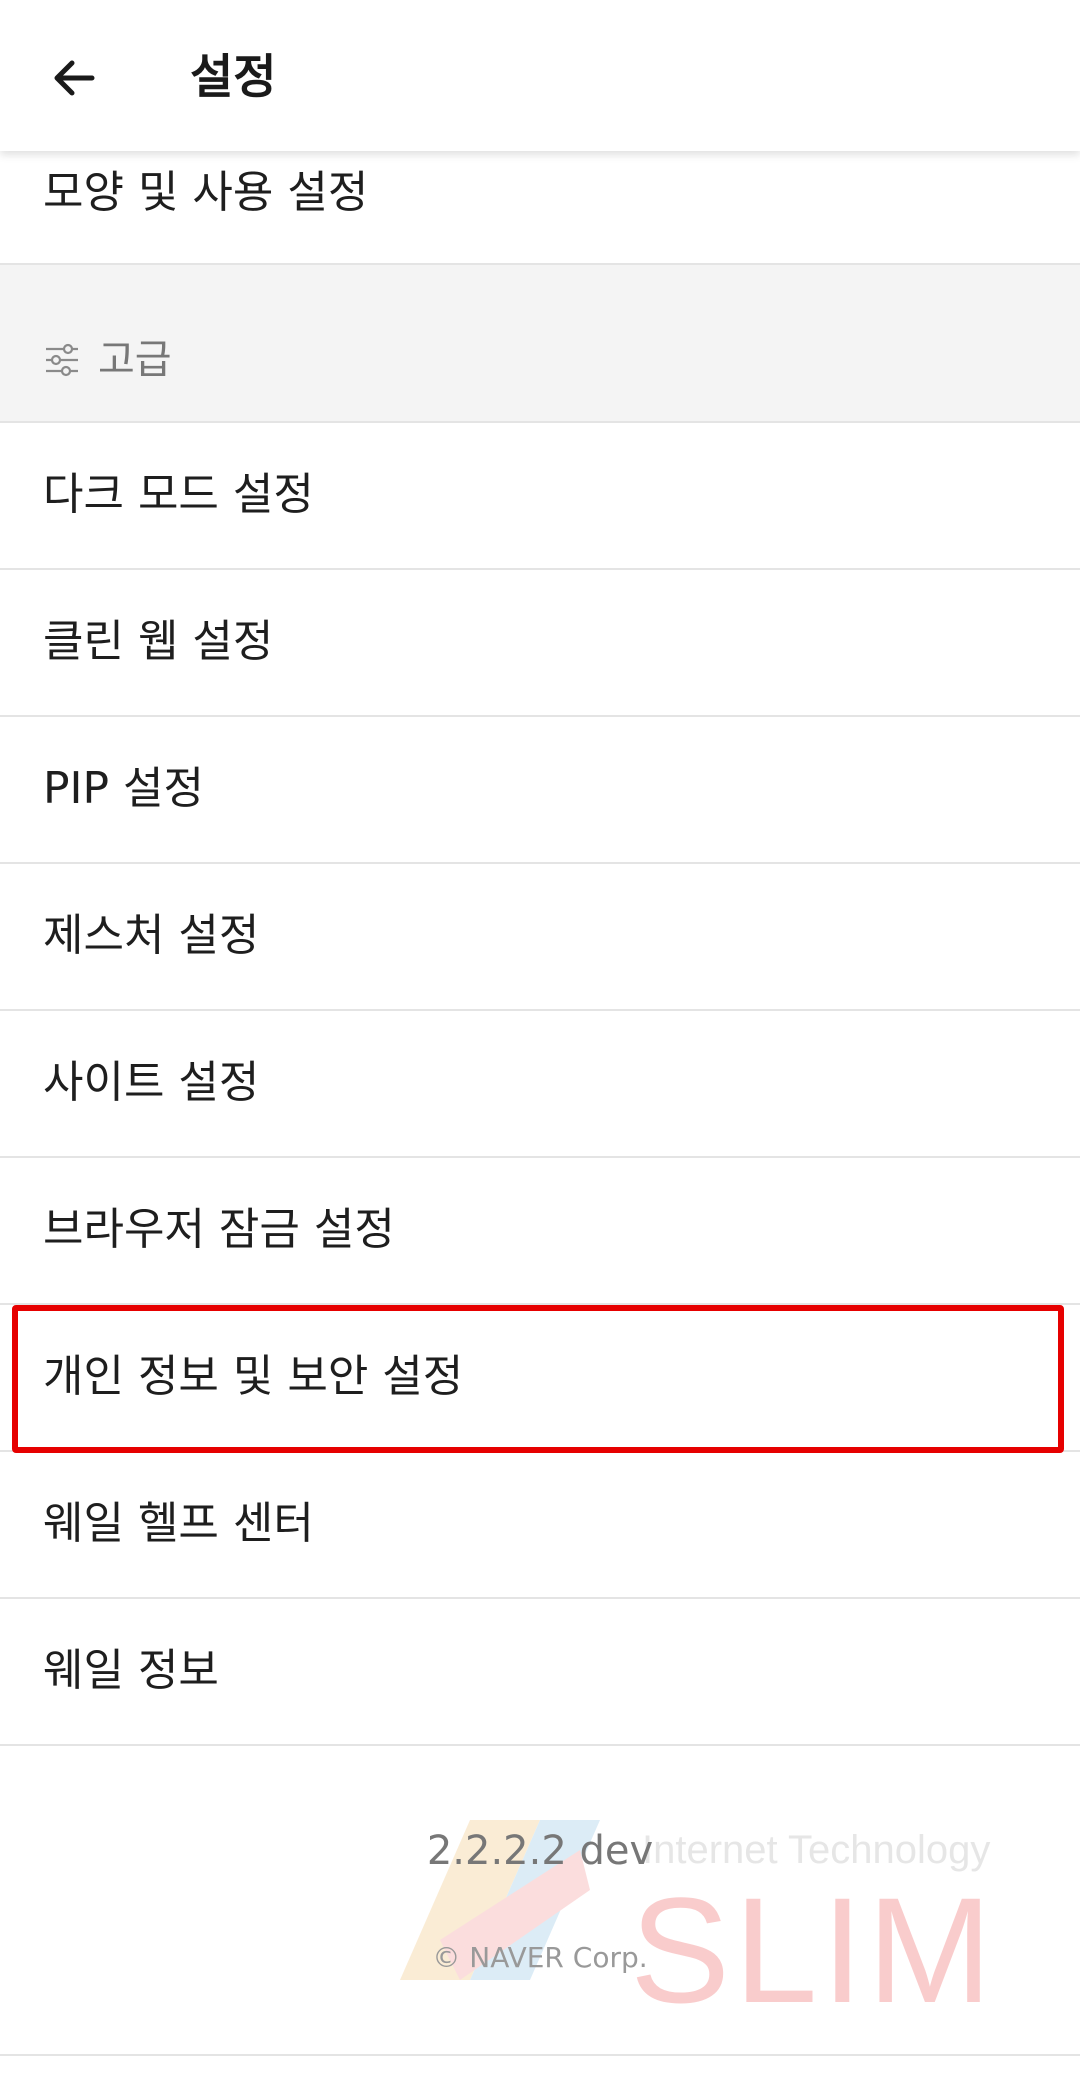 The width and height of the screenshot is (1080, 2080). What do you see at coordinates (540, 790) in the screenshot?
I see `settings-item-pip: PIP 설정` at bounding box center [540, 790].